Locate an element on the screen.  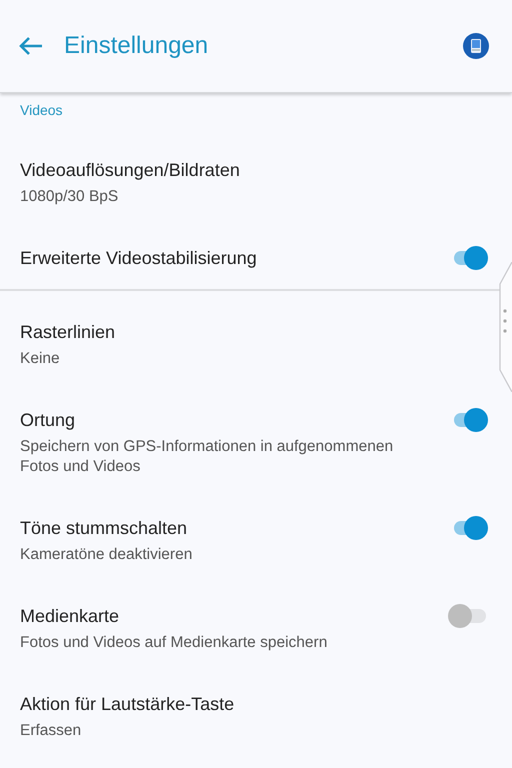
setting-description: Kameratöne deaktivieren is located at coordinates (107, 555).